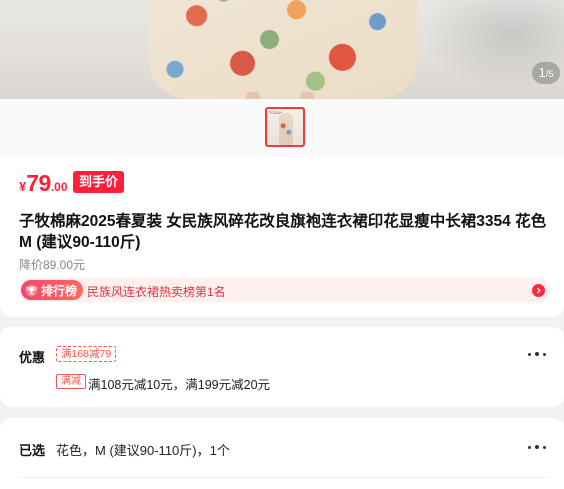  What do you see at coordinates (307, 95) in the screenshot?
I see `model-leg-right` at bounding box center [307, 95].